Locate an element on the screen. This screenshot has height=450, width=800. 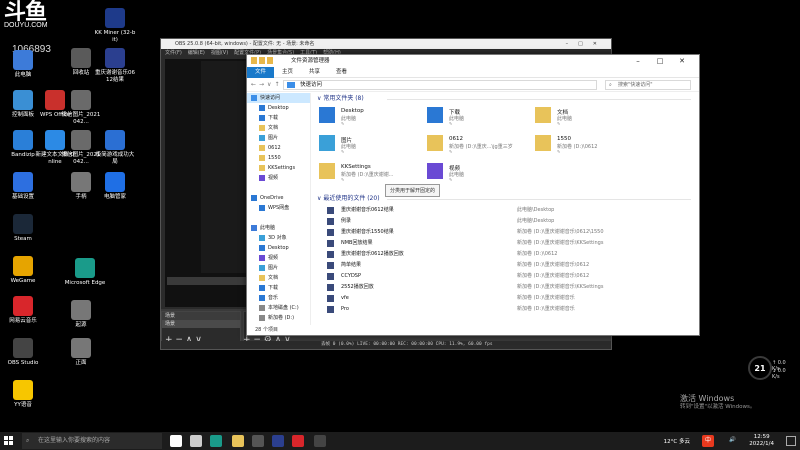
nav-item: 此电脑 is located at coordinates (278, 228).